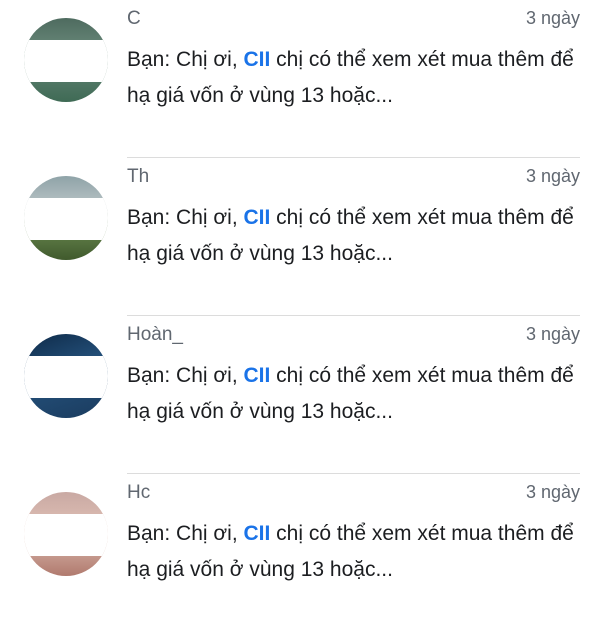 Image resolution: width=600 pixels, height=632 pixels. Describe the element at coordinates (155, 334) in the screenshot. I see `sender-name: Hoàn_` at that location.